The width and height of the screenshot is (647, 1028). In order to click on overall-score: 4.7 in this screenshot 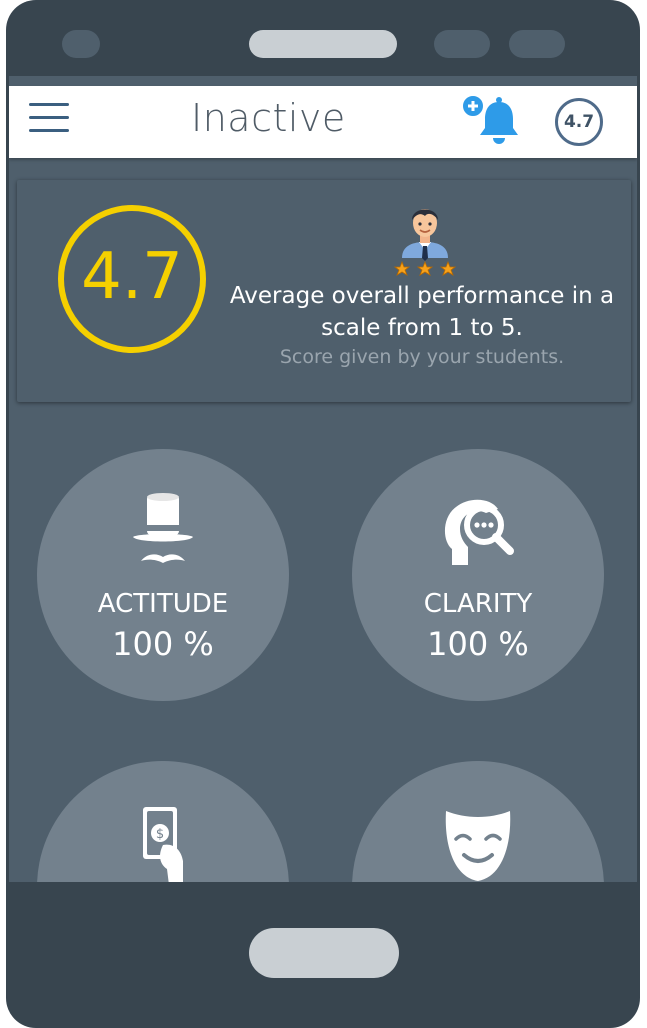, I will do `click(132, 279)`.